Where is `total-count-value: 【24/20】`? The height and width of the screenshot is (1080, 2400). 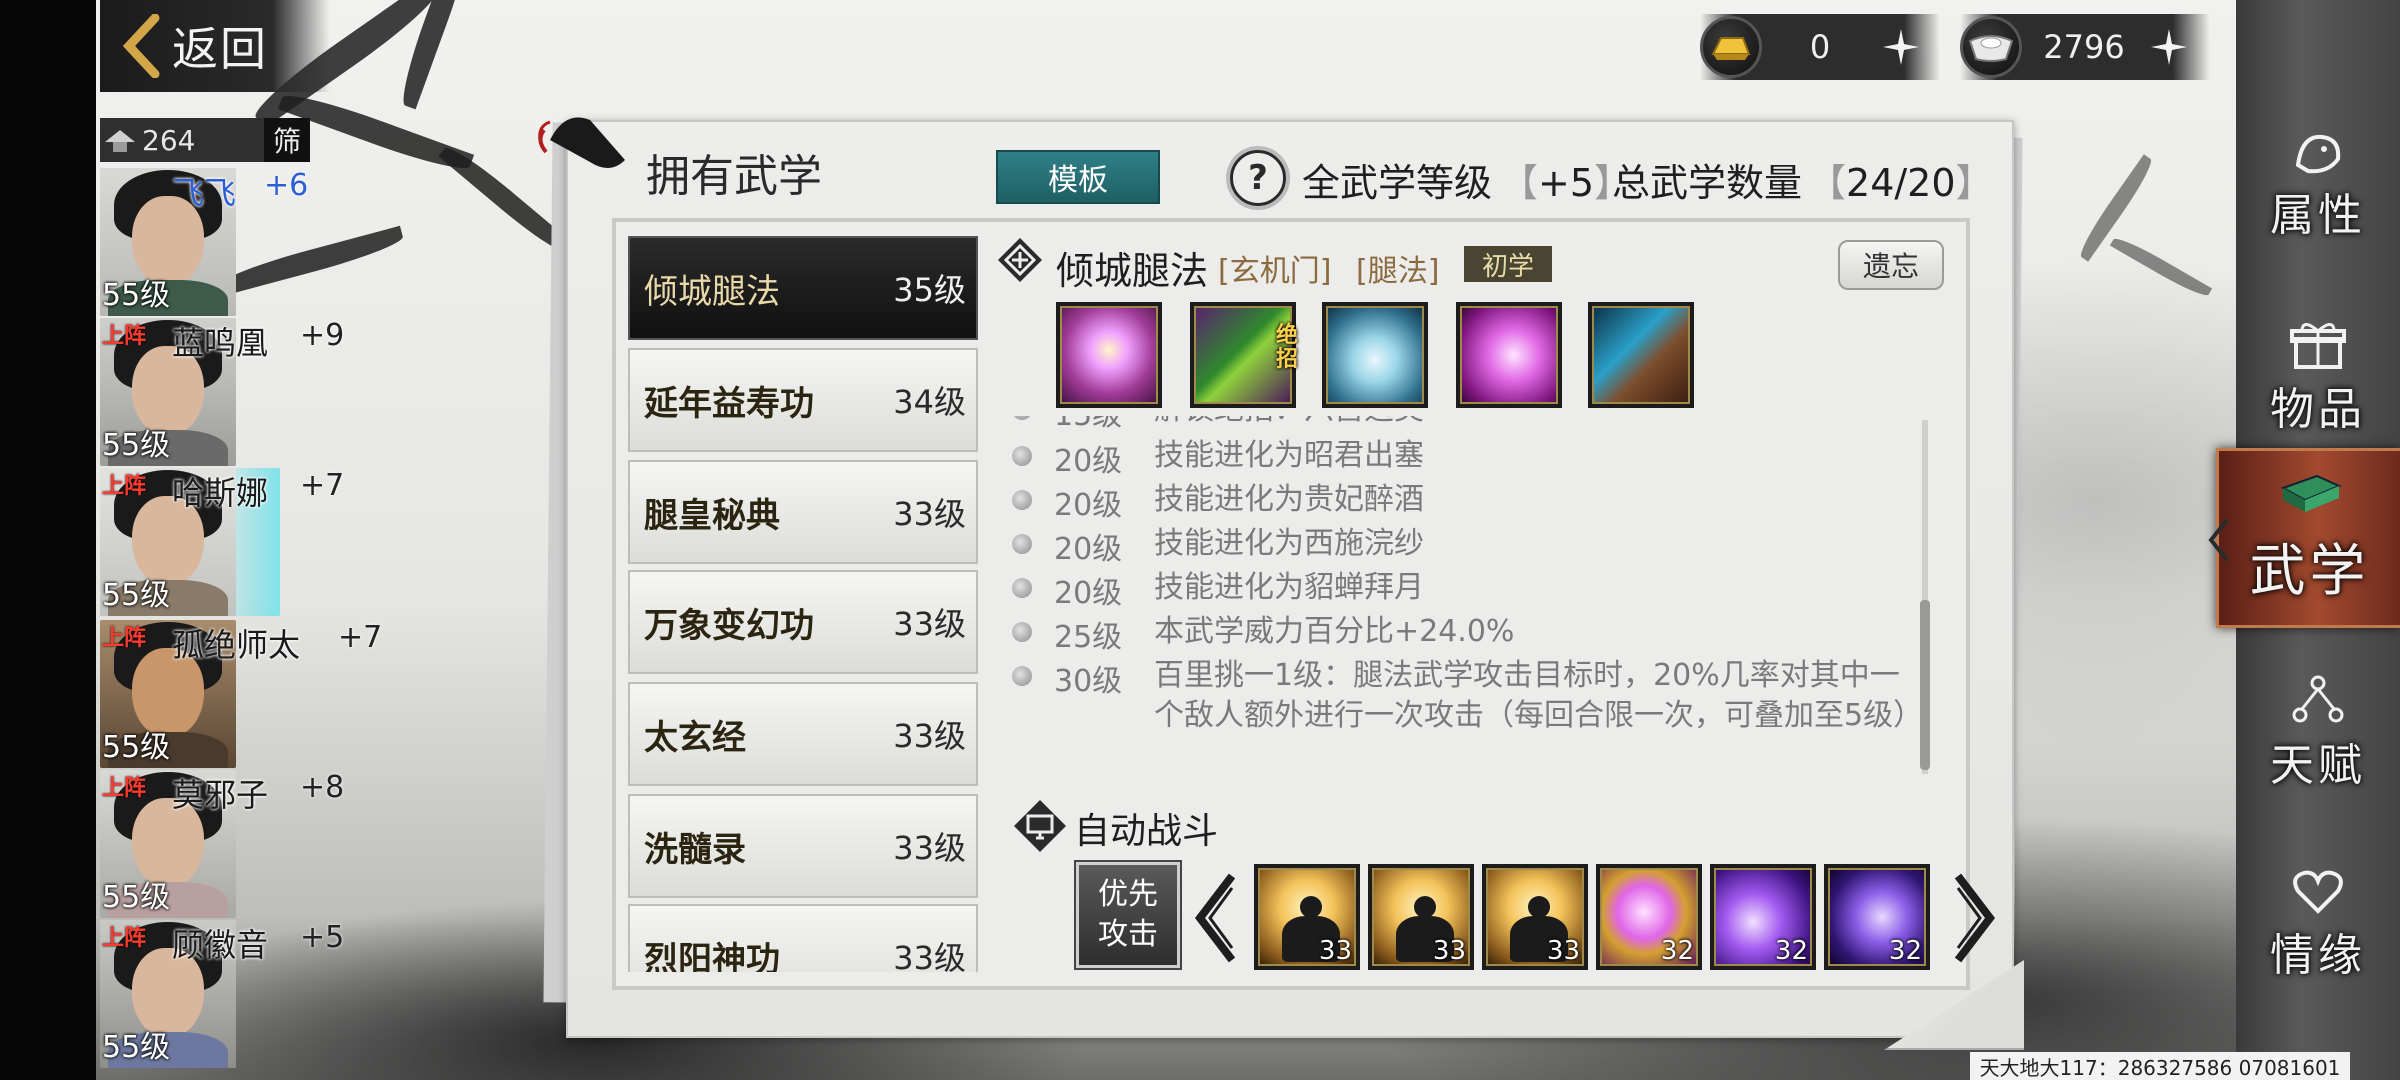 total-count-value: 【24/20】 is located at coordinates (1901, 183).